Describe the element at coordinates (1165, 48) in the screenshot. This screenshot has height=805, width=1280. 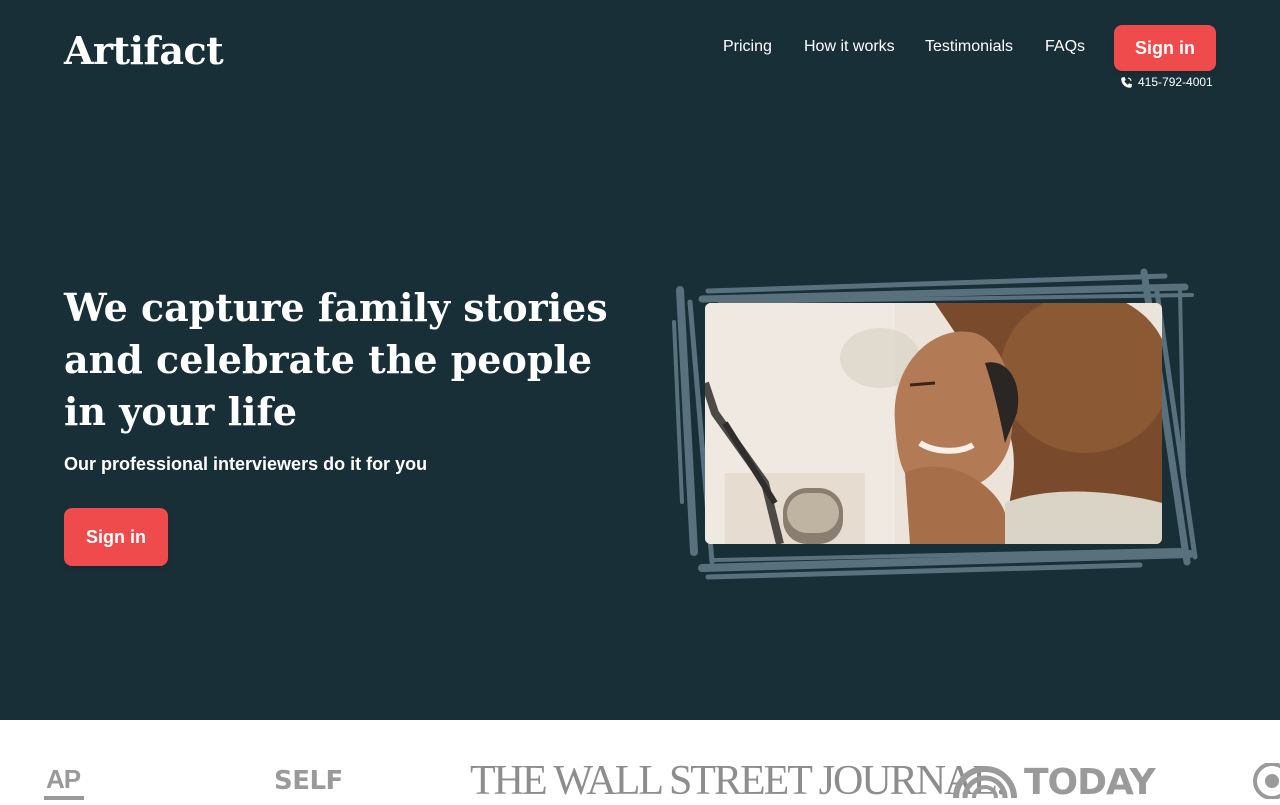
I see `header-sign-in-button: Sign in` at that location.